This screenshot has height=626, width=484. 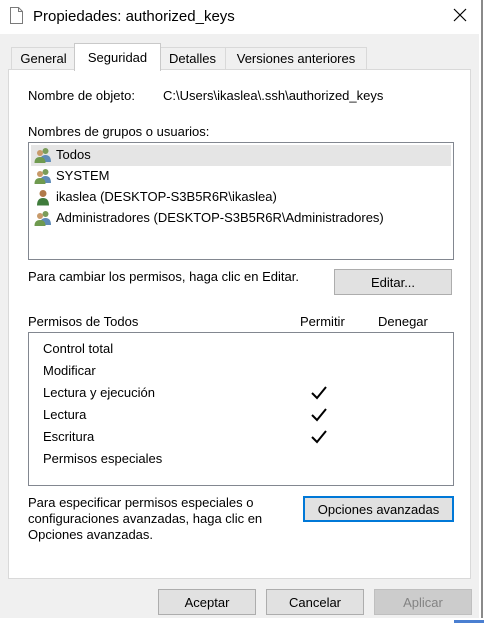 What do you see at coordinates (378, 509) in the screenshot?
I see `advanced-options-button: Opciones avanzadas` at bounding box center [378, 509].